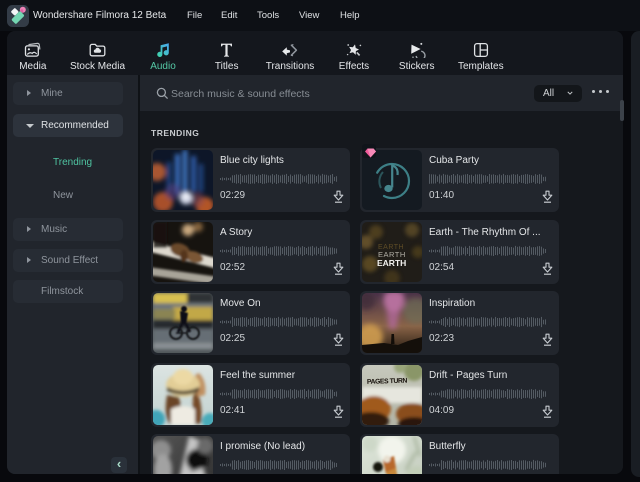 The height and width of the screenshot is (482, 640). I want to click on svg-text: EARTH, so click(391, 263).